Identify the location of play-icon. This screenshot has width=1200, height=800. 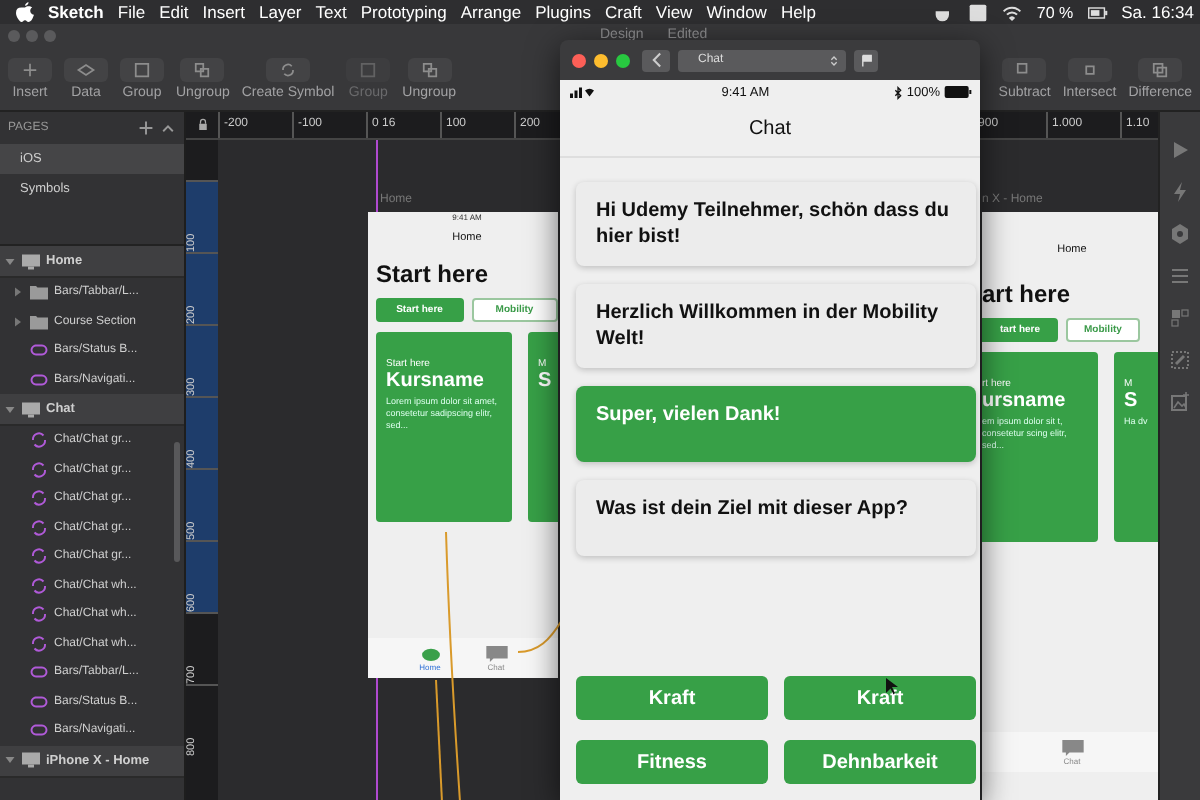
(1180, 150).